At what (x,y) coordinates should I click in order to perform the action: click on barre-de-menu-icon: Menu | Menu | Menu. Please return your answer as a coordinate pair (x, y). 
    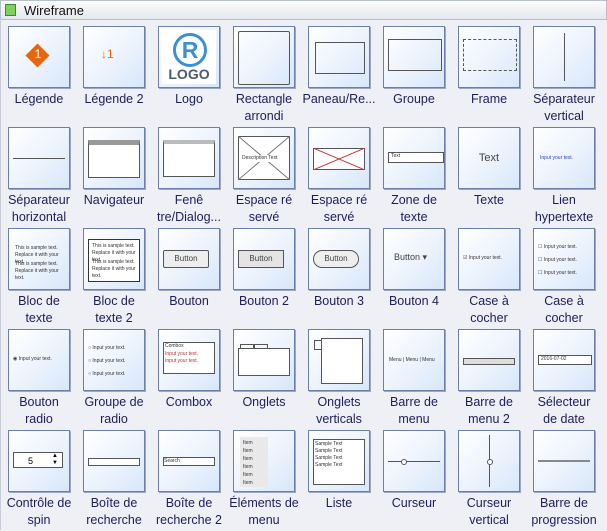
    Looking at the image, I should click on (414, 360).